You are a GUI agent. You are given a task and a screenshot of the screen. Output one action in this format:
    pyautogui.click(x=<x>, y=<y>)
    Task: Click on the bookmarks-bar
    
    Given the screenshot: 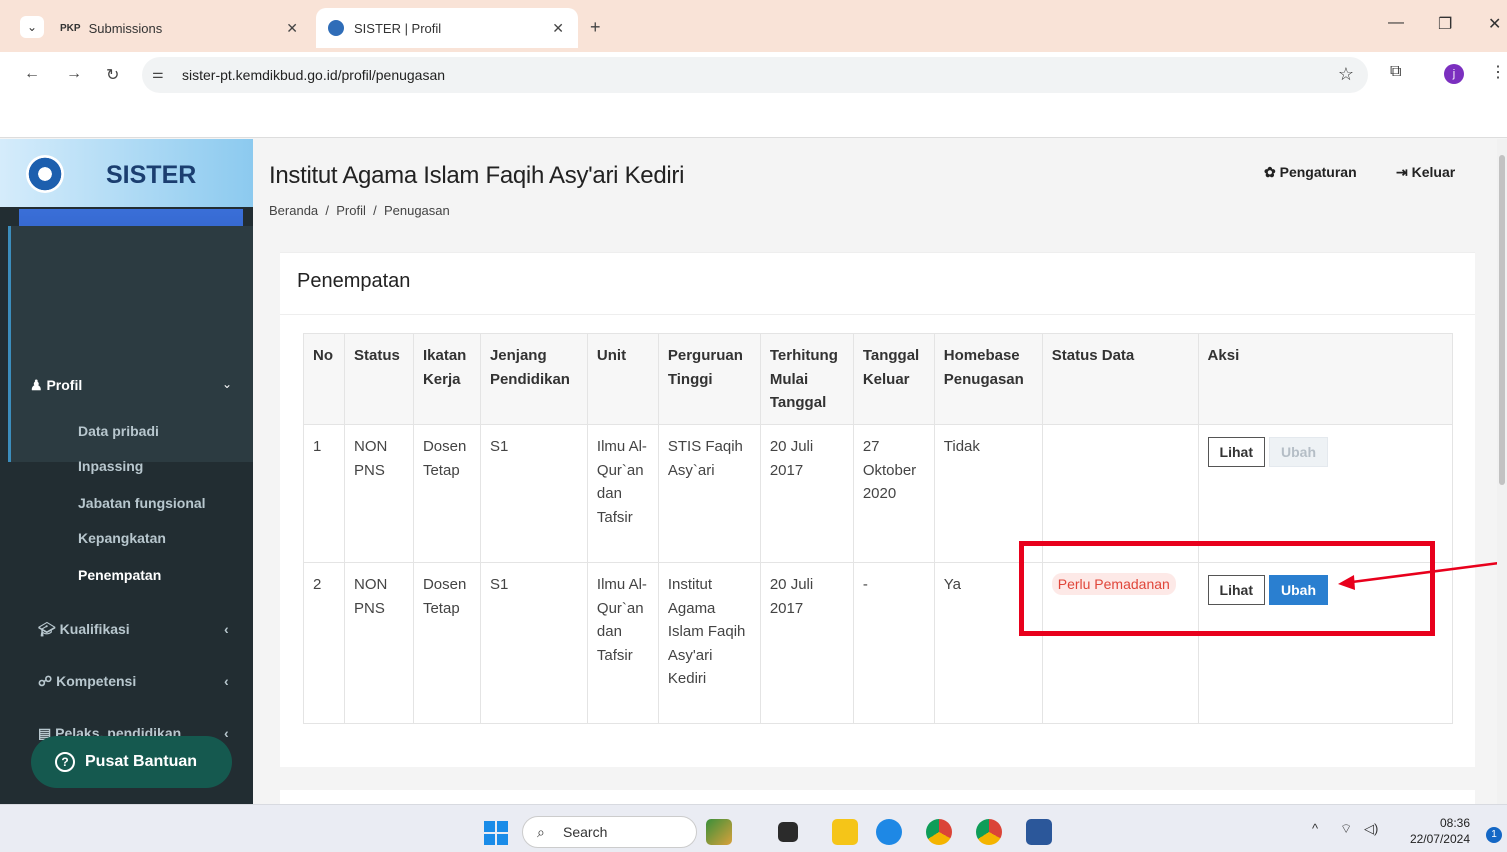 What is the action you would take?
    pyautogui.click(x=753, y=118)
    